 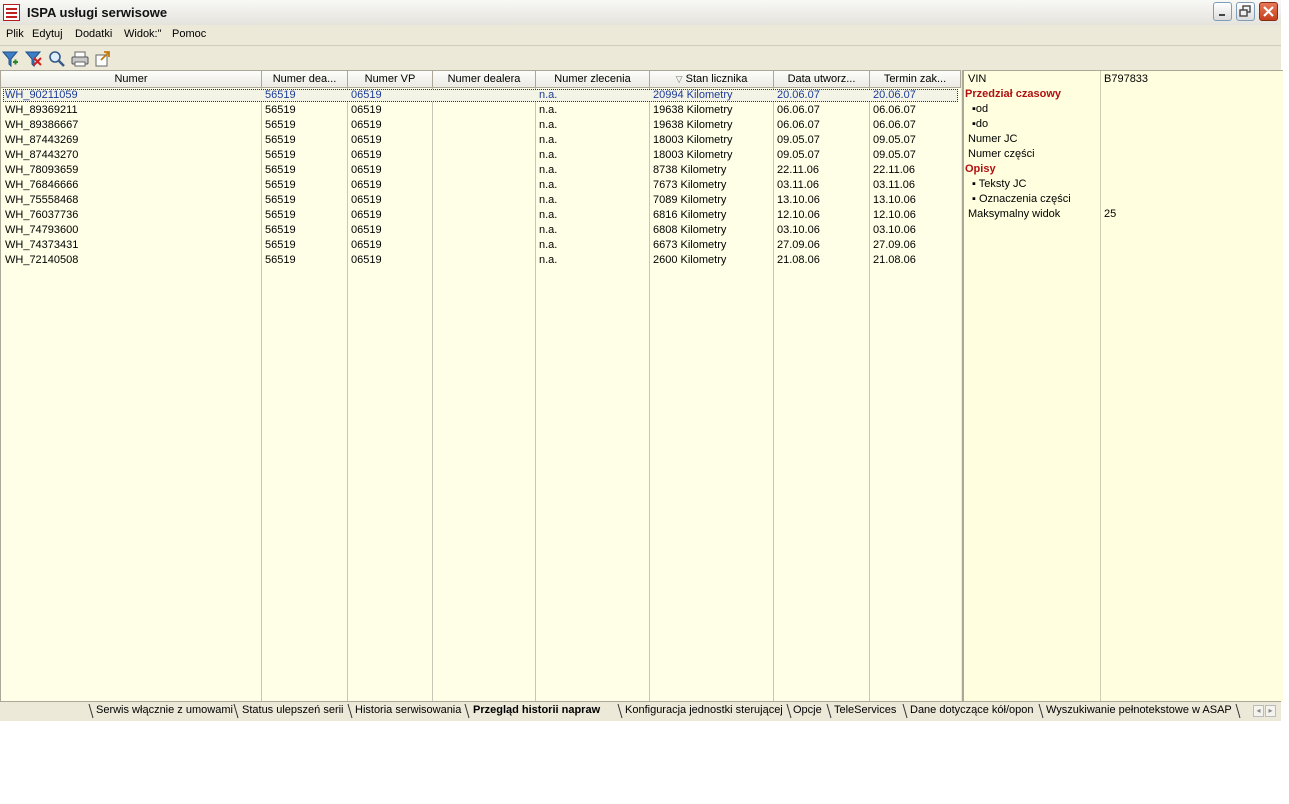 I want to click on menu-plik: Plik, so click(x=15, y=34).